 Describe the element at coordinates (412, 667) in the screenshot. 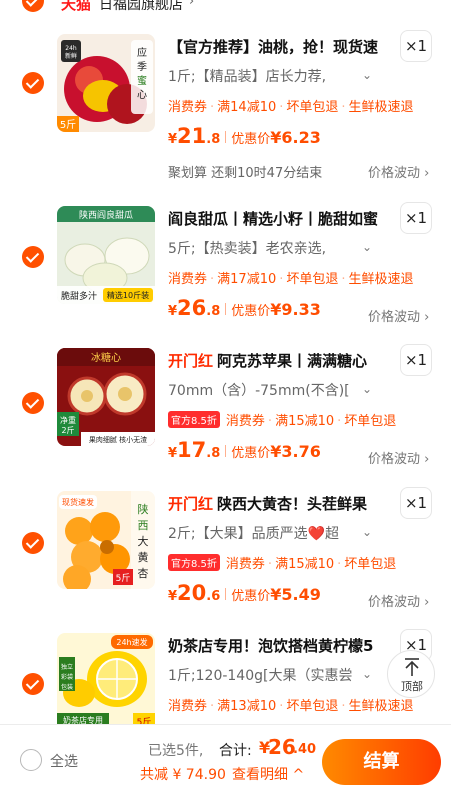

I see `arrow-up-icon` at that location.